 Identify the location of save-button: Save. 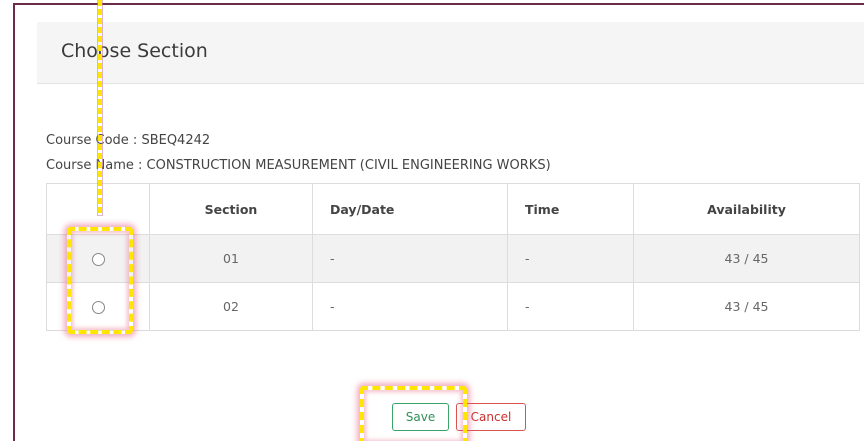
(420, 417).